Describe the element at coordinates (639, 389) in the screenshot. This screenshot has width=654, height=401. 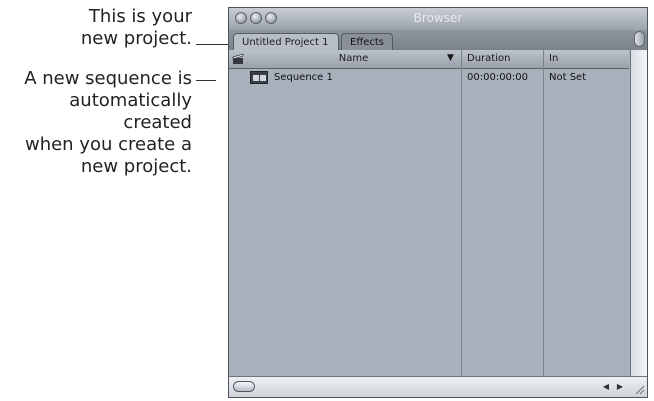
I see `resize-grip-icon` at that location.